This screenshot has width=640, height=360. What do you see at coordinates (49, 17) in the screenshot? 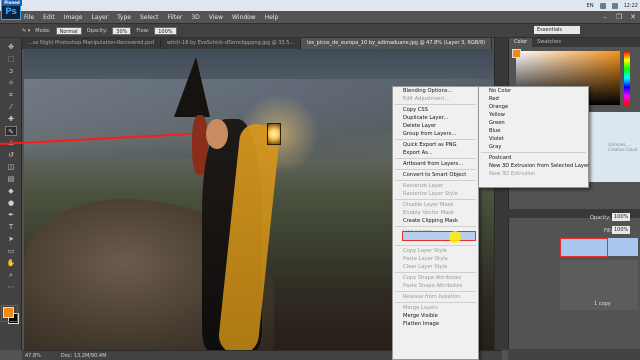
I see `menu-edit: Edit` at bounding box center [49, 17].